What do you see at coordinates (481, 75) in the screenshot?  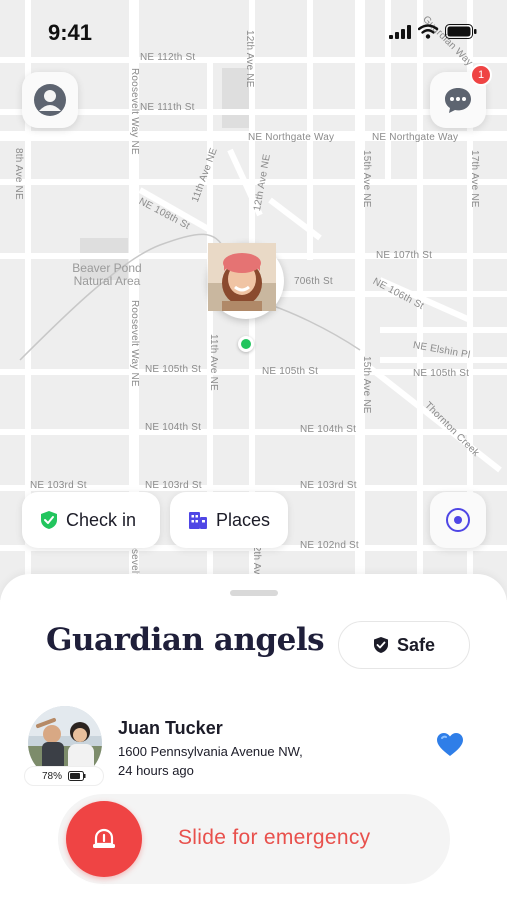 I see `notification-badge: 1` at bounding box center [481, 75].